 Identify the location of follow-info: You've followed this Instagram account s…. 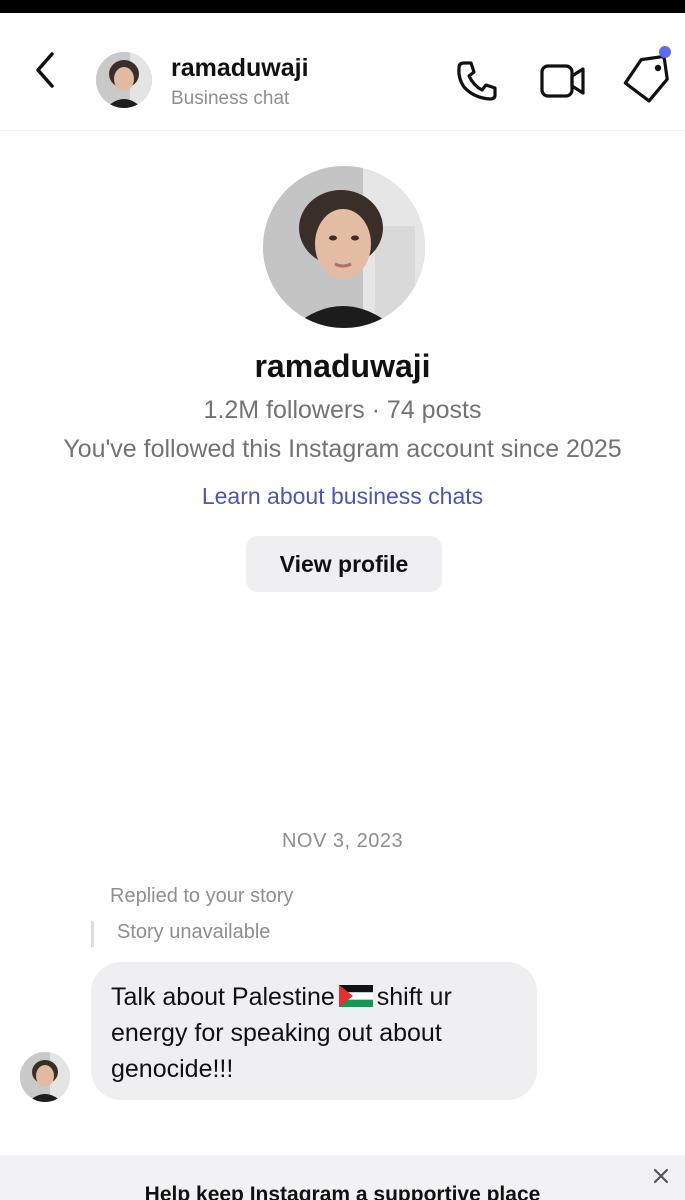
(342, 449).